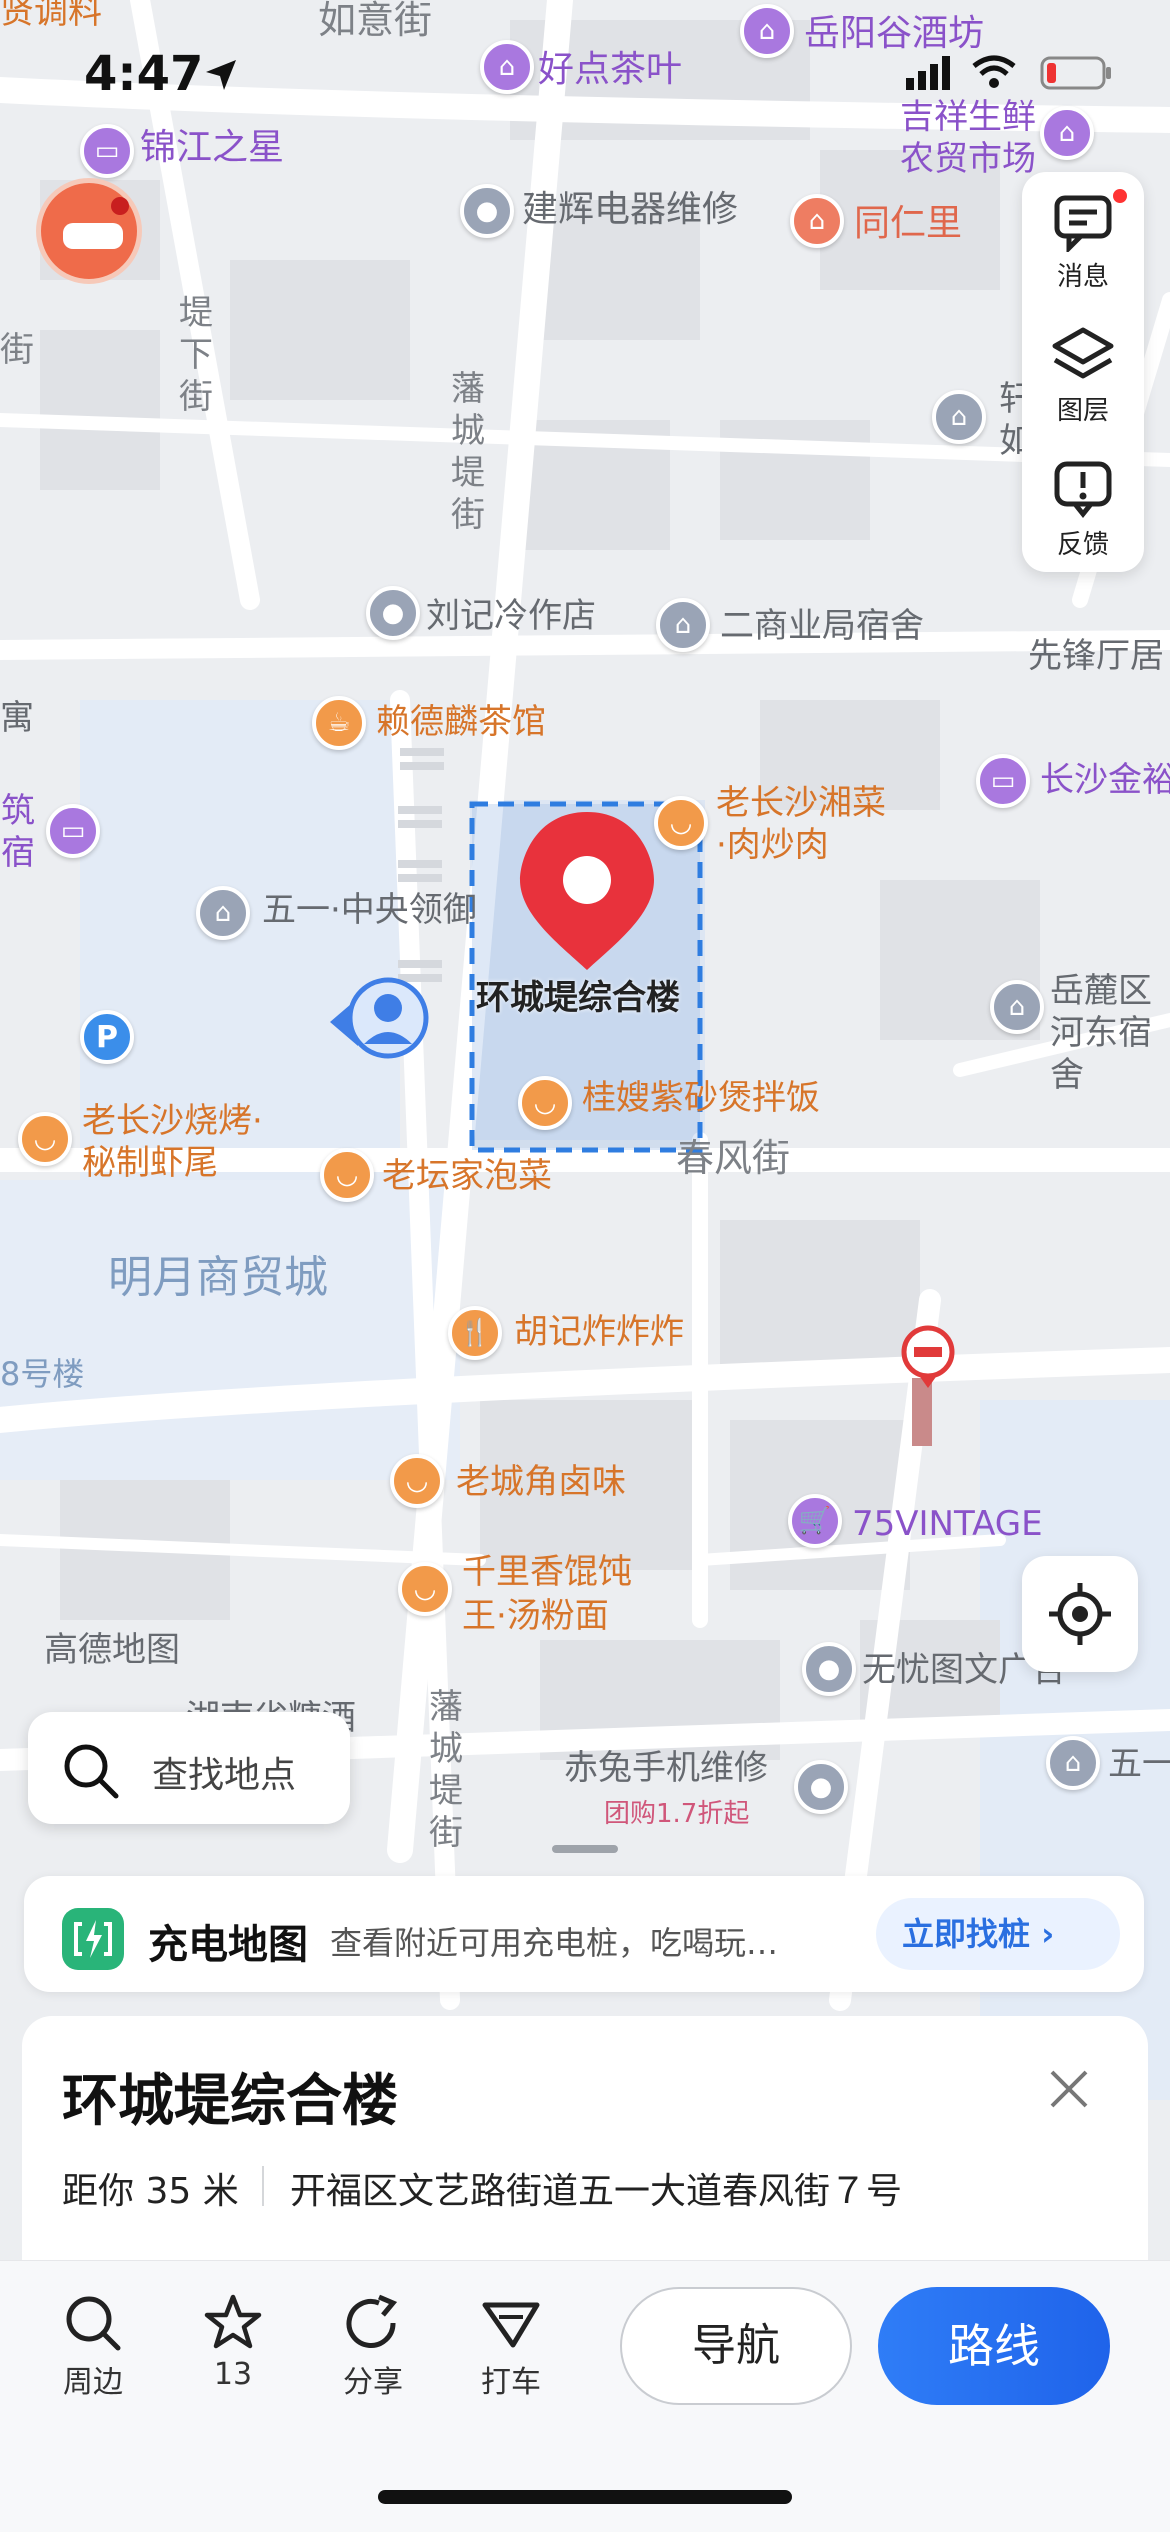 The image size is (1170, 2532). What do you see at coordinates (17, 350) in the screenshot?
I see `street-label: 街` at bounding box center [17, 350].